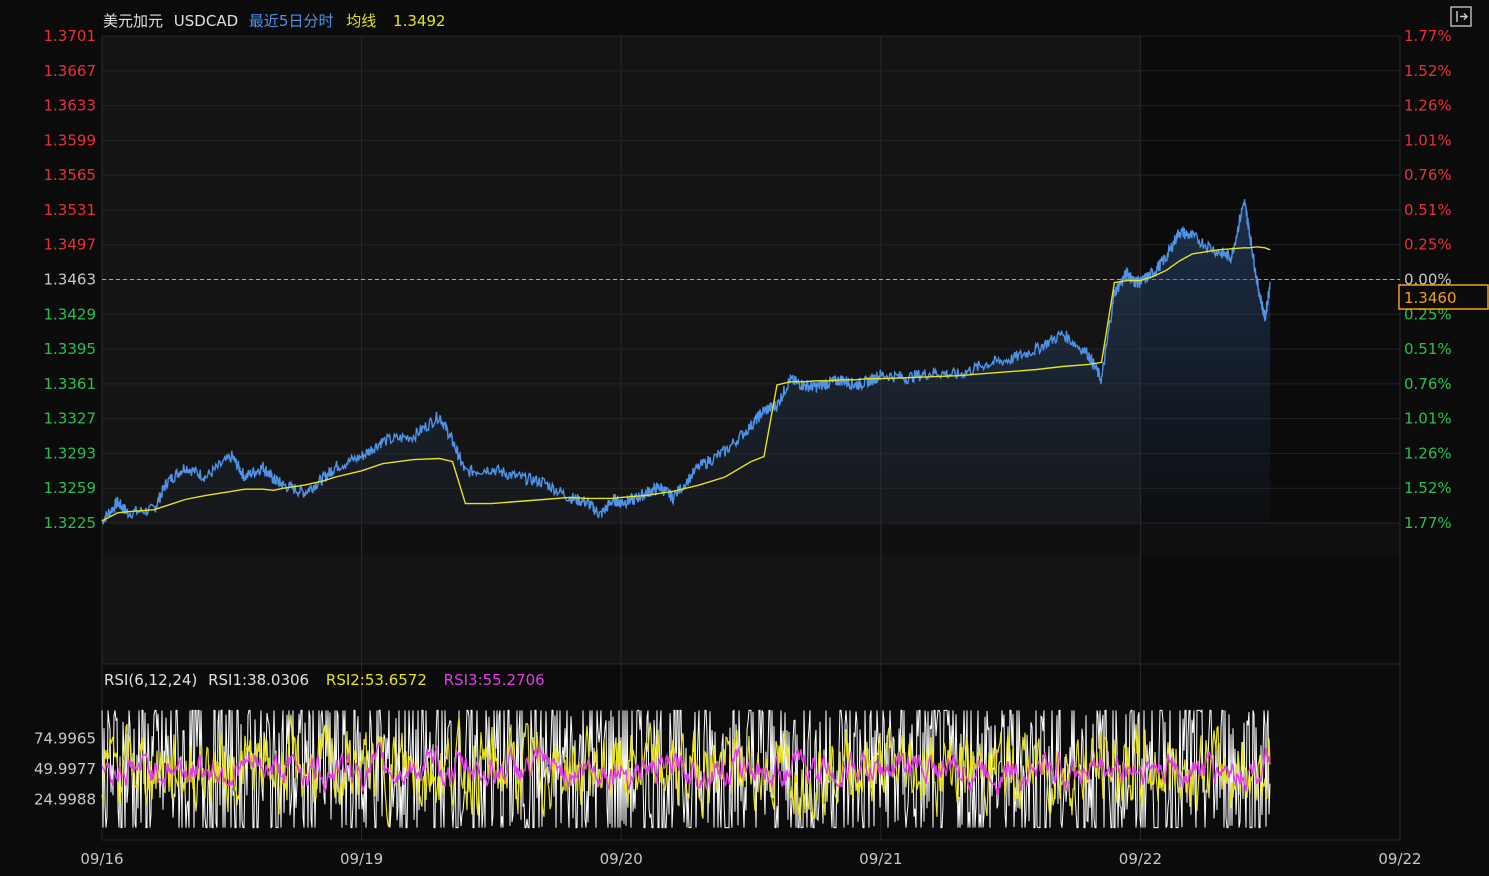 Image resolution: width=1489 pixels, height=876 pixels. Describe the element at coordinates (70, 523) in the screenshot. I see `price-tick-label: 1.3225` at that location.